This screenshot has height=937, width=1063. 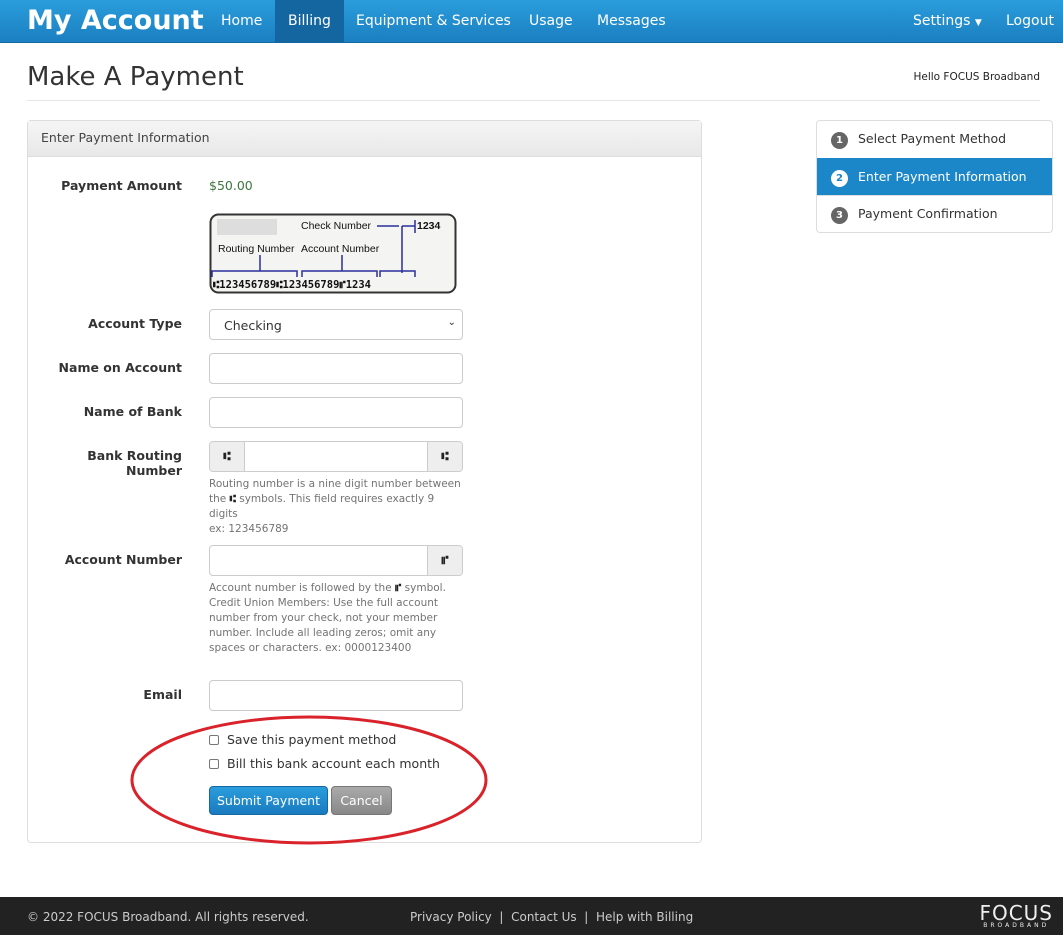 I want to click on brand-title: My Account, so click(x=115, y=20).